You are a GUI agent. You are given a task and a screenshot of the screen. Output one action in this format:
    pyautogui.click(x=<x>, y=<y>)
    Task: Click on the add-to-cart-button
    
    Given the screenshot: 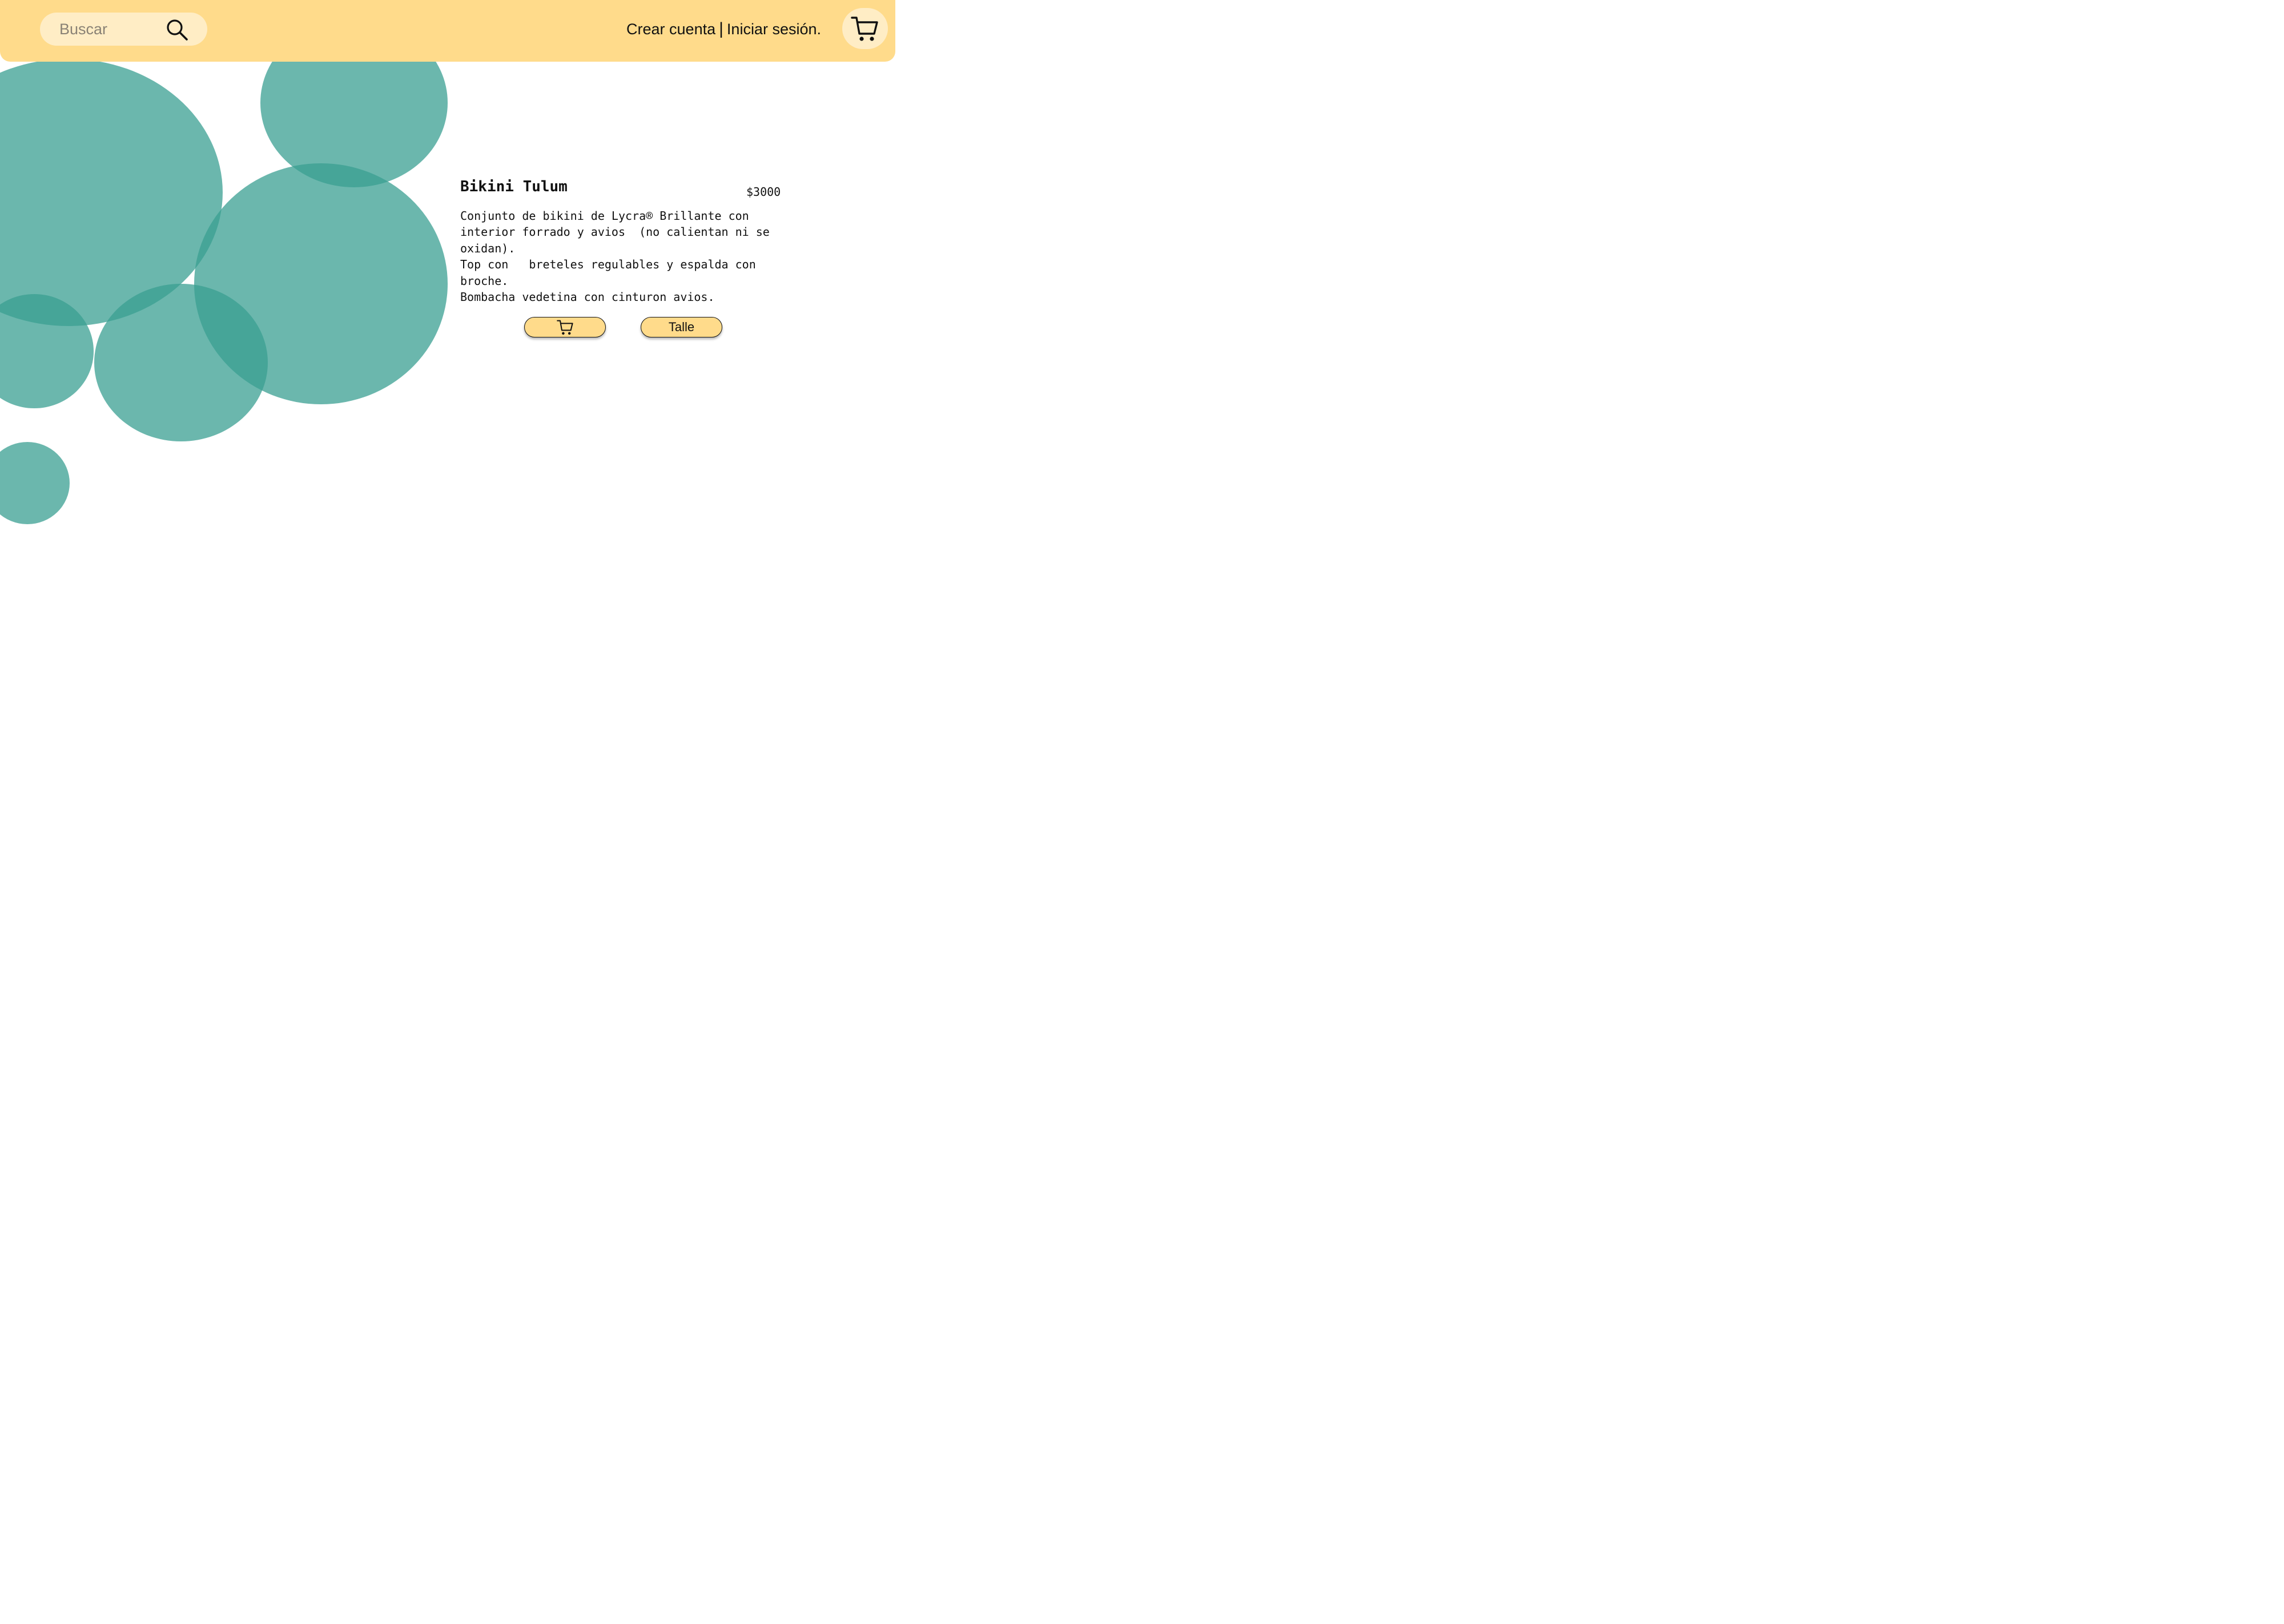 What is the action you would take?
    pyautogui.click(x=565, y=327)
    